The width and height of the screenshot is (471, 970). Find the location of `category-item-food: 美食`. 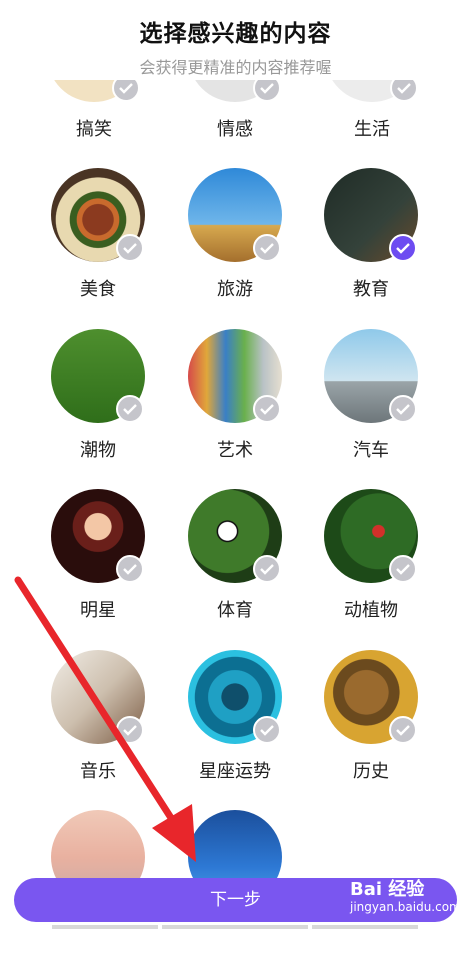

category-item-food: 美食 is located at coordinates (98, 248).